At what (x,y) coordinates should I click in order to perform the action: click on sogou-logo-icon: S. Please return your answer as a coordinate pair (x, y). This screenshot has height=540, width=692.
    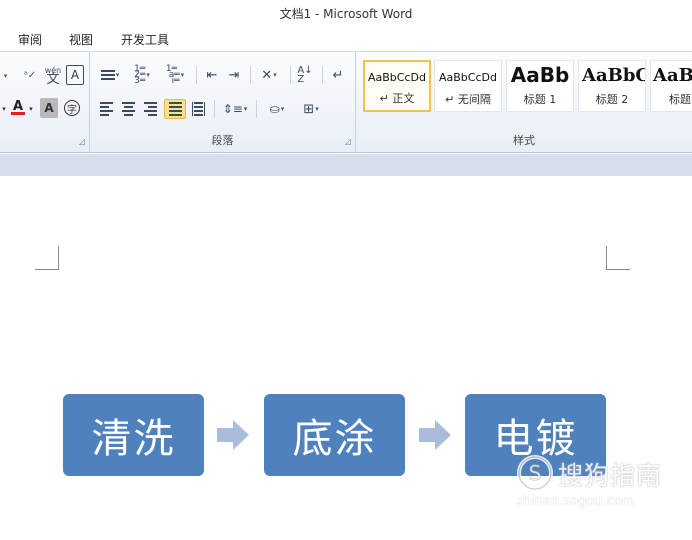
    Looking at the image, I should click on (535, 473).